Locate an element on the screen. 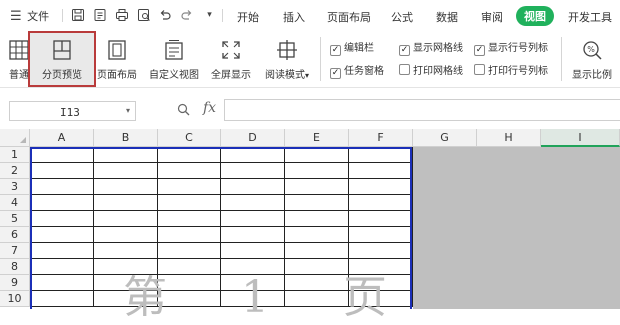 The height and width of the screenshot is (325, 620). formula-input is located at coordinates (422, 110).